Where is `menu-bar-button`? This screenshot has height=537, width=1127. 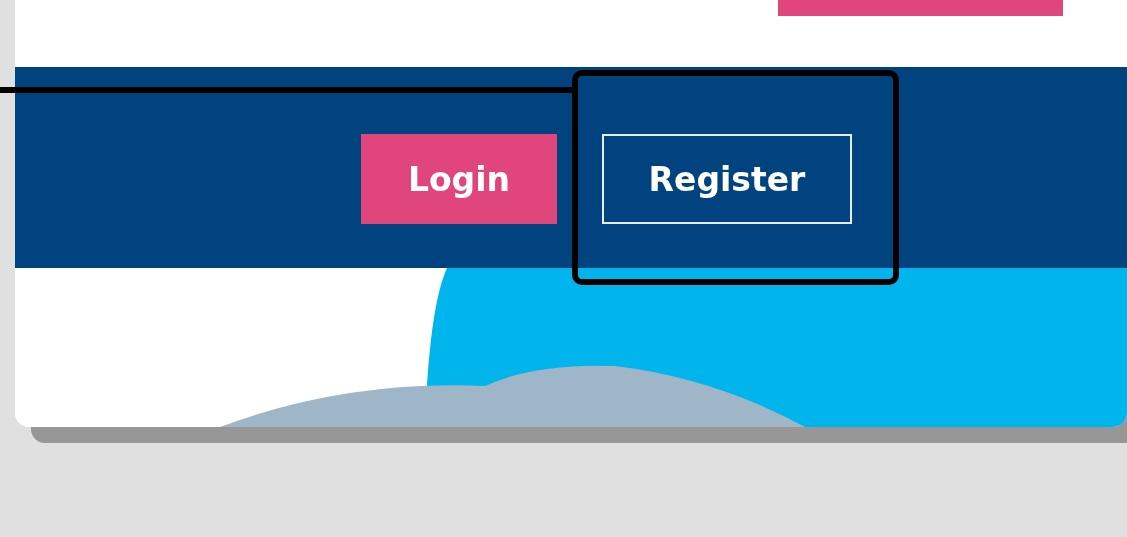
menu-bar-button is located at coordinates (920, 8).